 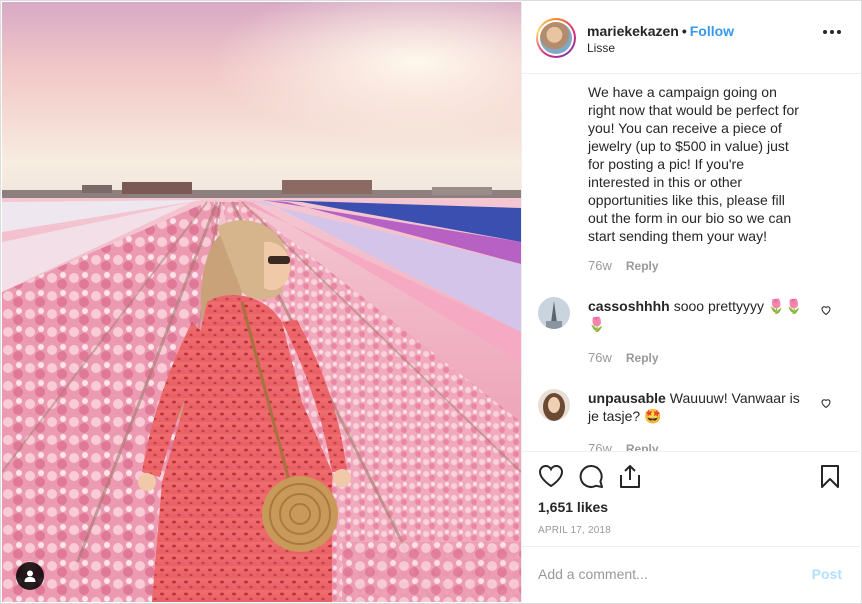 I want to click on caption-meta: 76w Reply, so click(x=623, y=265).